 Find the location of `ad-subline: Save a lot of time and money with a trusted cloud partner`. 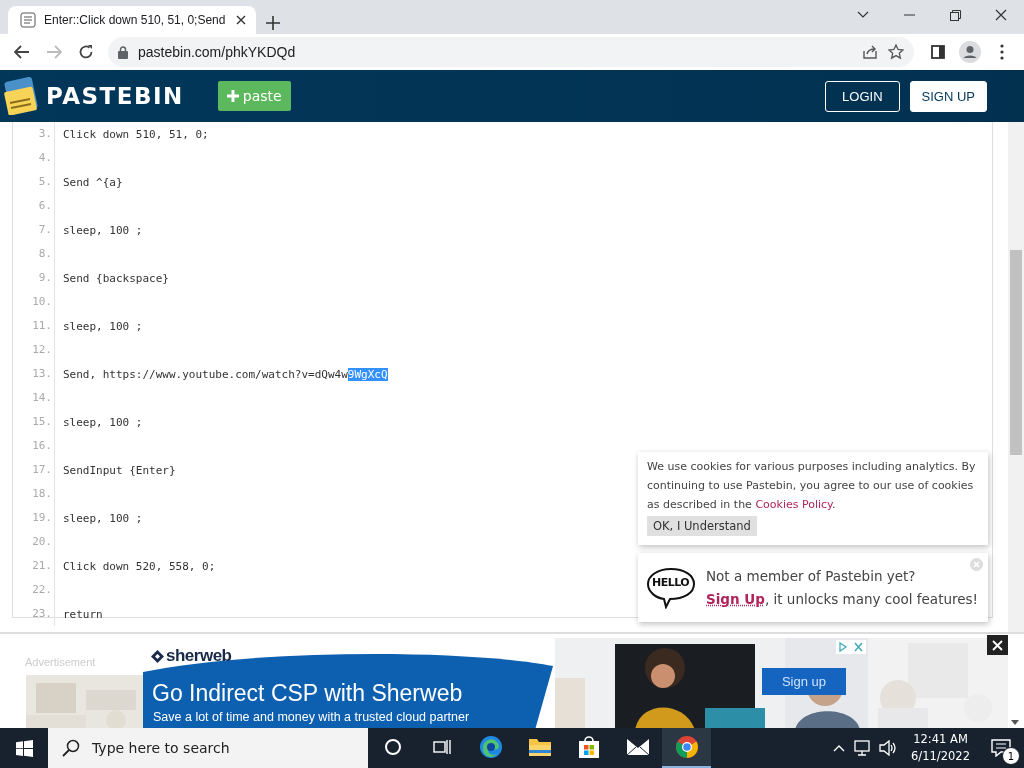

ad-subline: Save a lot of time and money with a trusted cloud partner is located at coordinates (311, 717).